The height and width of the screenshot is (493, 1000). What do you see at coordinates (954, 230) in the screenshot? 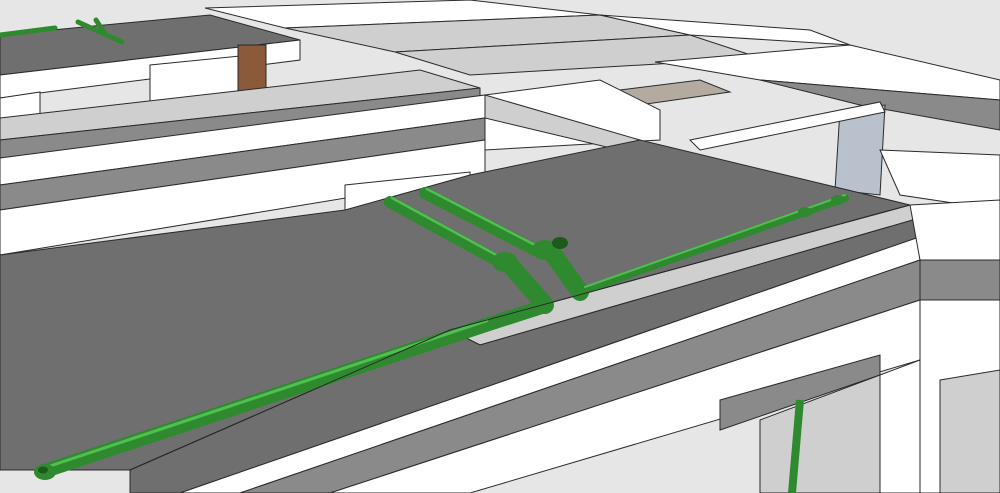
I see `right-column` at bounding box center [954, 230].